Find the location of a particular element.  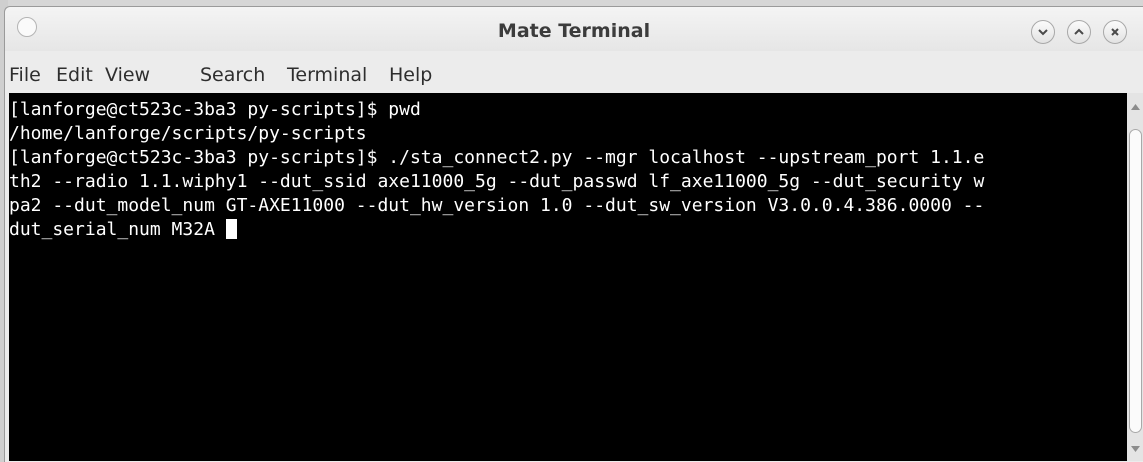

vertical-scrollbar is located at coordinates (1135, 277).